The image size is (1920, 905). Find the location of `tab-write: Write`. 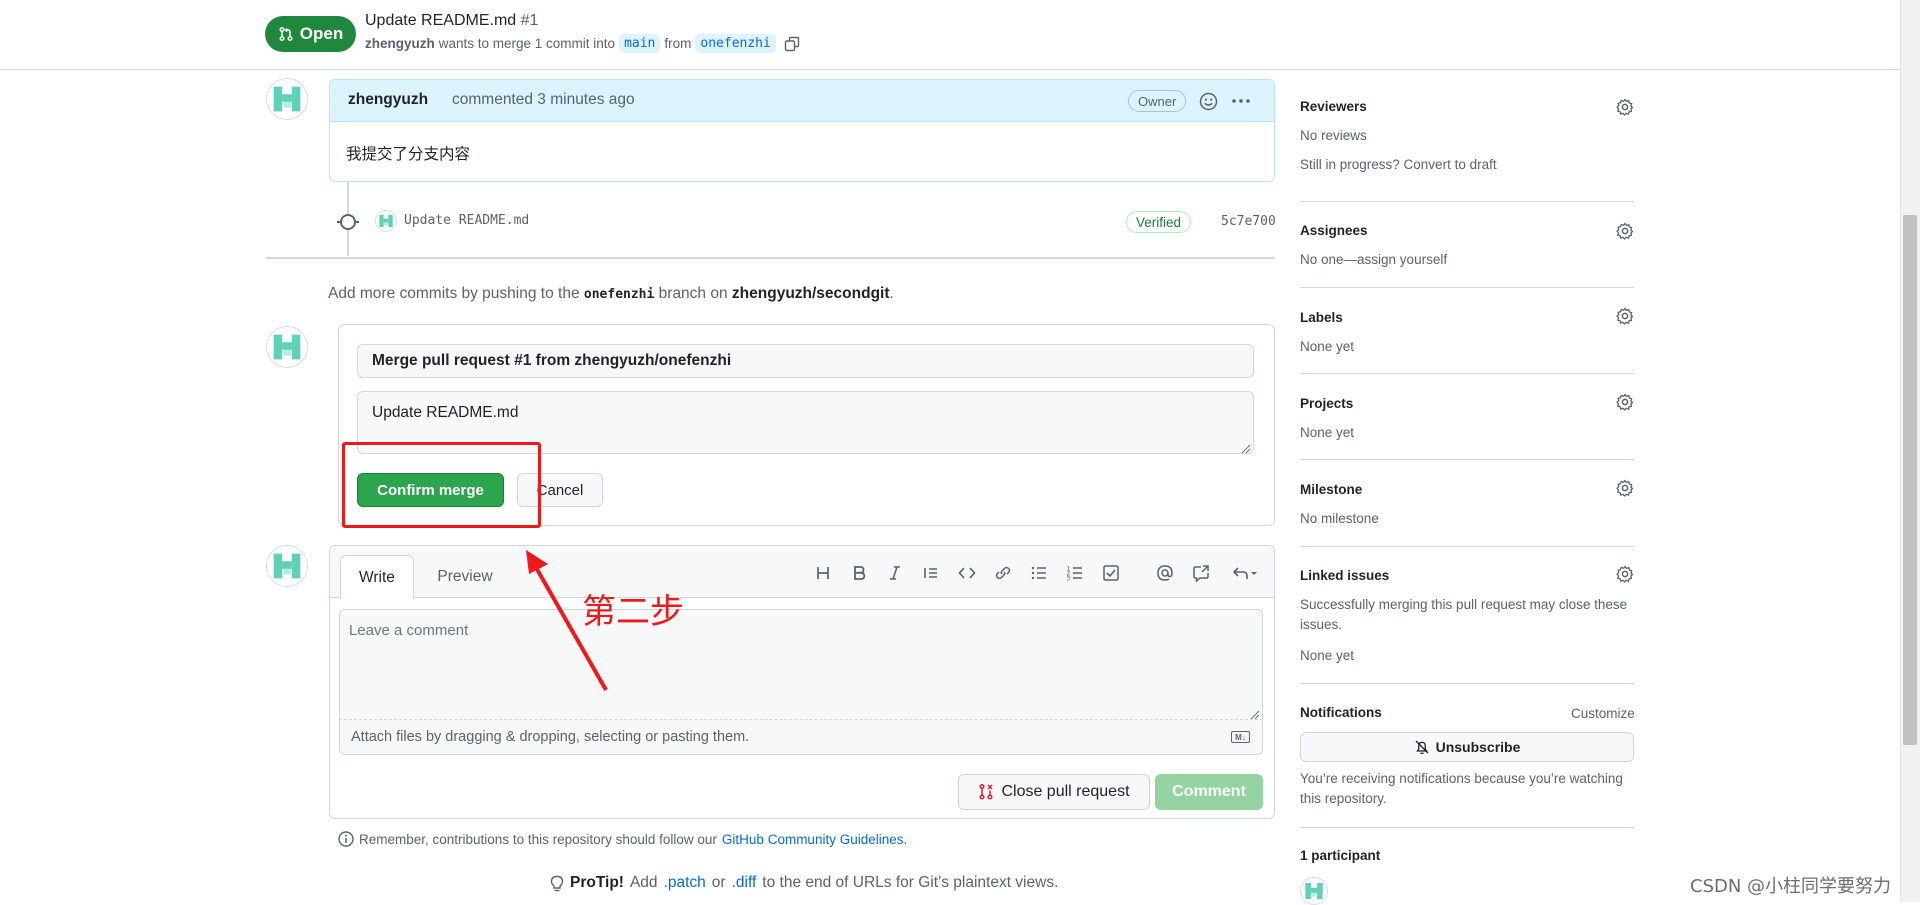

tab-write: Write is located at coordinates (377, 577).